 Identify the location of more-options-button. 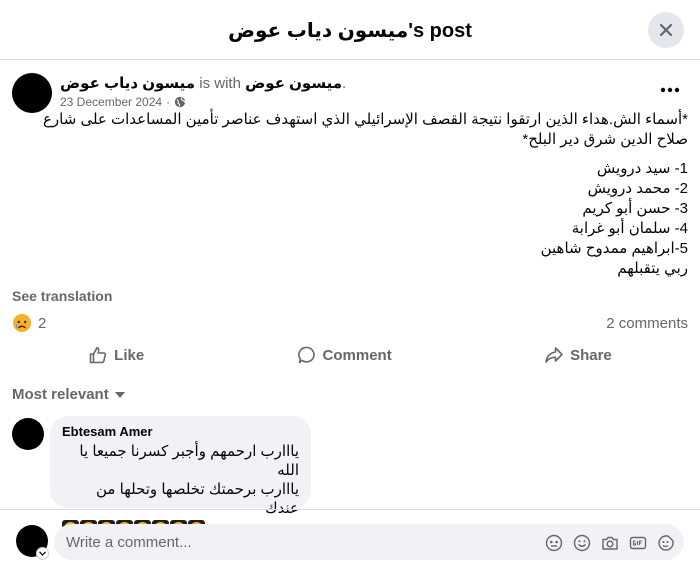
(670, 90).